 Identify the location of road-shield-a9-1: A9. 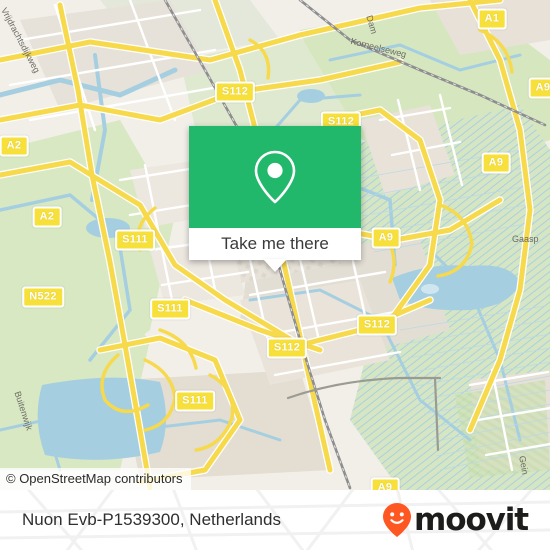
(539, 88).